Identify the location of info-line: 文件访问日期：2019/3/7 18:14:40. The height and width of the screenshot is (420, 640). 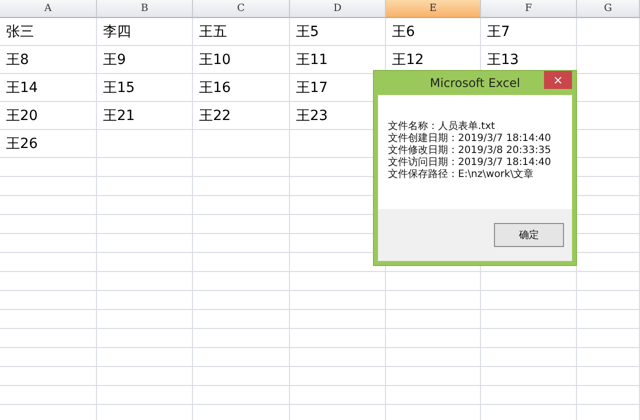
(470, 162).